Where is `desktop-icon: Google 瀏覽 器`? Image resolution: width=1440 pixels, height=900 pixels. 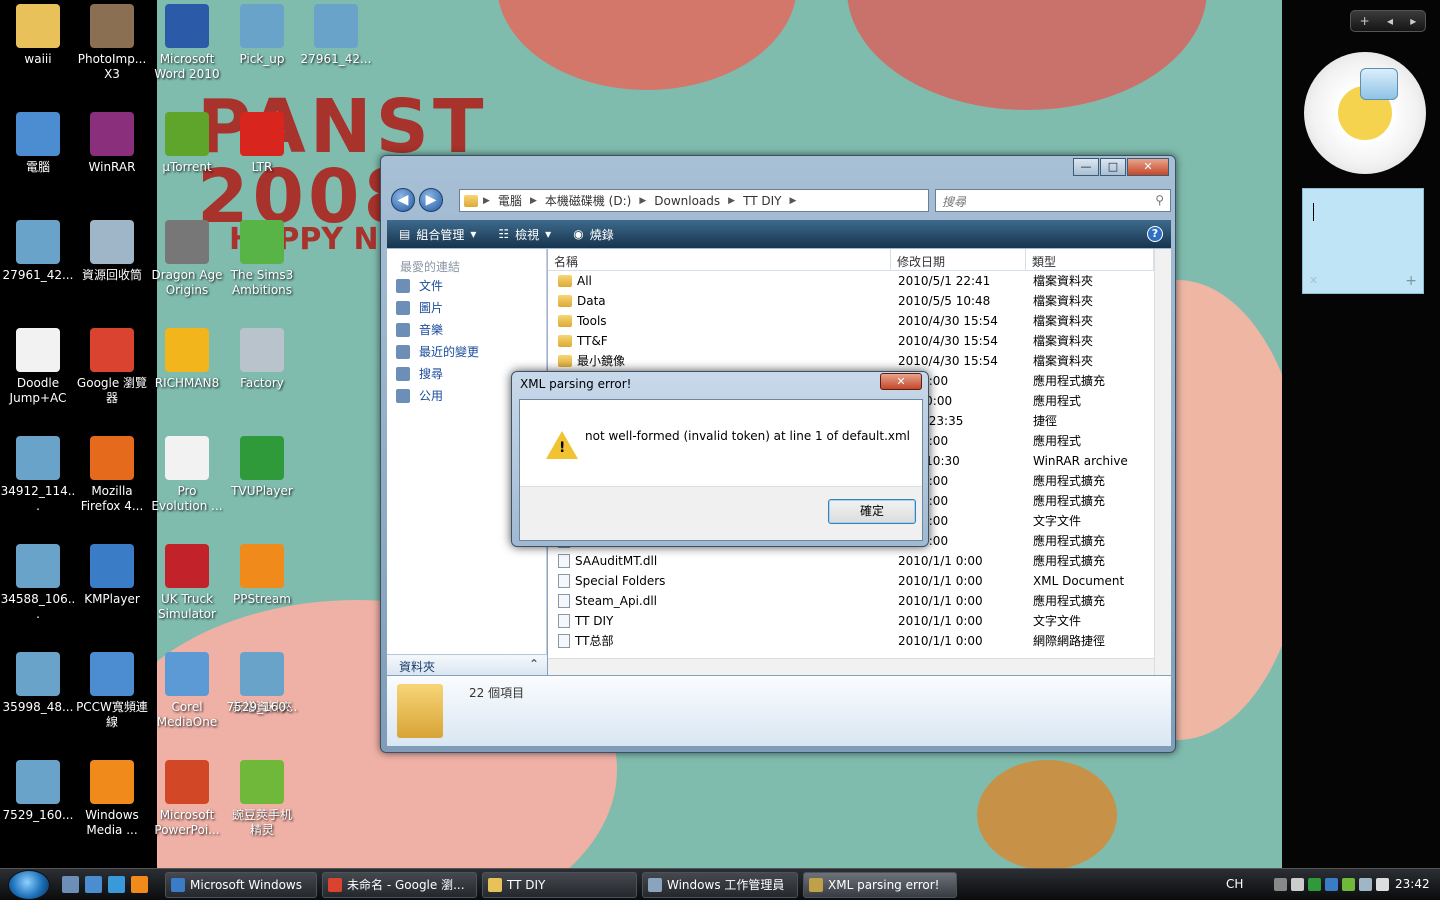
desktop-icon: Google 瀏覽 器 is located at coordinates (112, 367).